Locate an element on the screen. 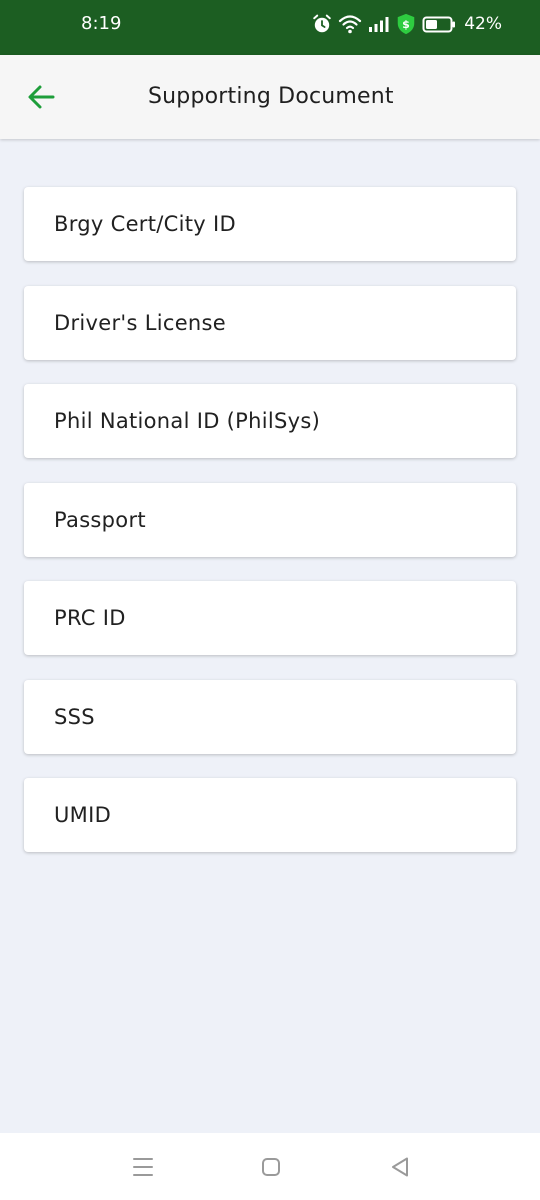 The width and height of the screenshot is (540, 1200). security-shield-icon: $ is located at coordinates (406, 24).